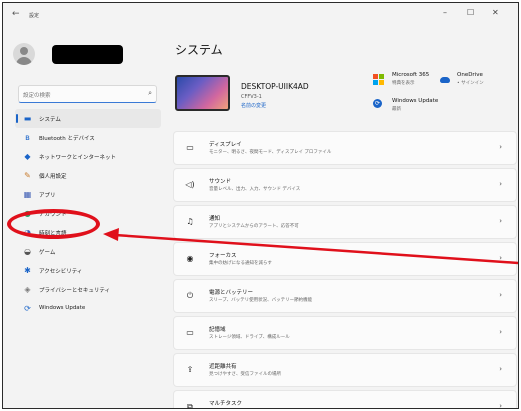 Image resolution: width=521 pixels, height=411 pixels. What do you see at coordinates (190, 332) in the screenshot?
I see `storage-icon: ▭` at bounding box center [190, 332].